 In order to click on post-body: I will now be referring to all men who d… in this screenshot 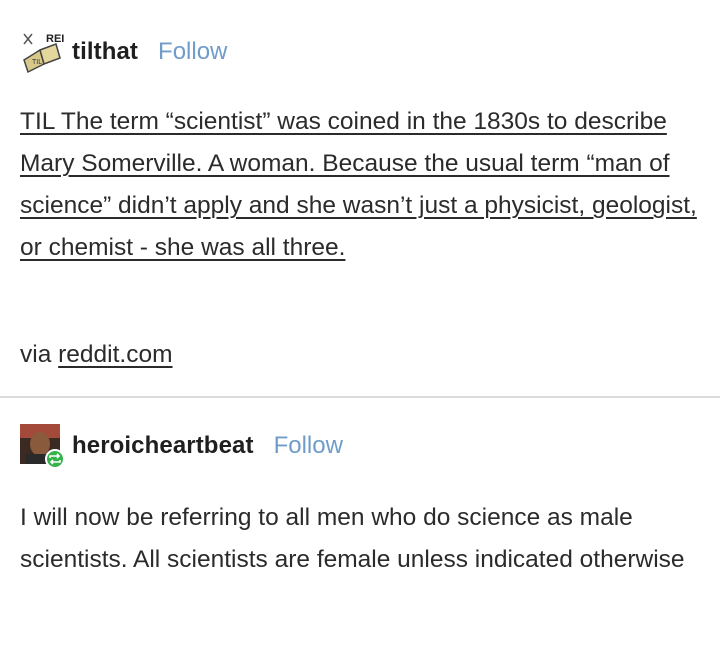, I will do `click(352, 538)`.